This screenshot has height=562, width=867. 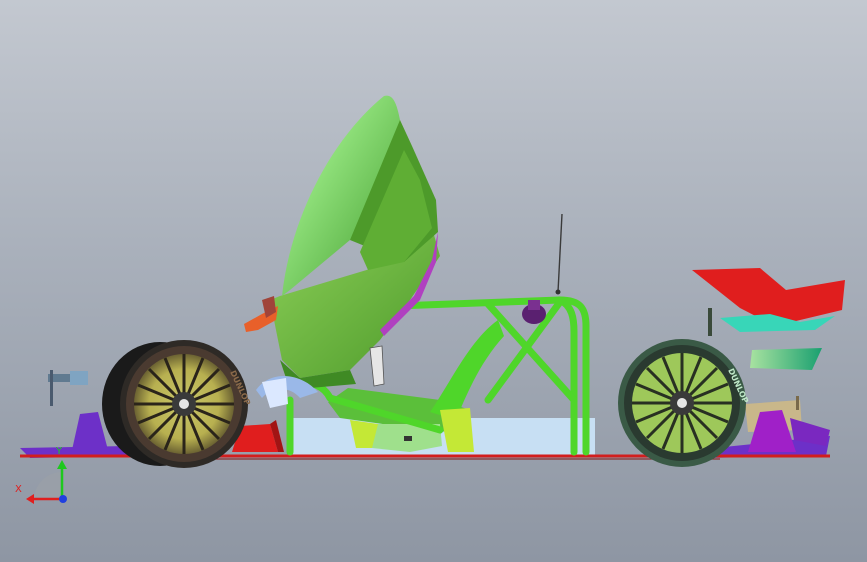 I want to click on front-bracket, so click(x=68, y=388).